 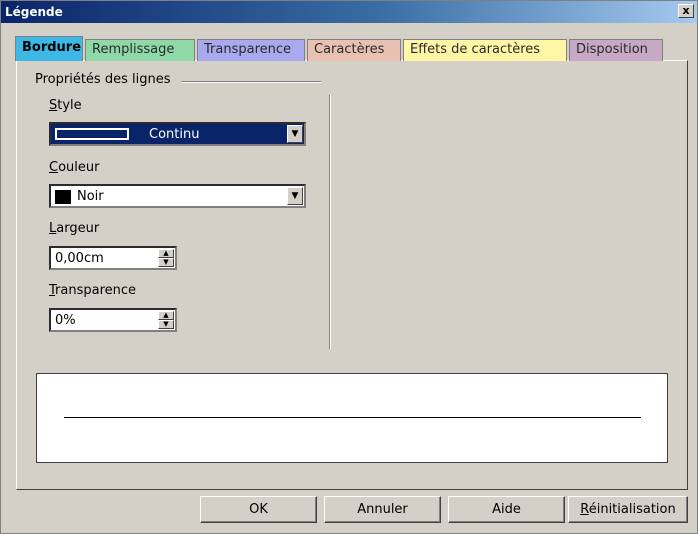 I want to click on tab-remplissage: Remplissage, so click(x=140, y=50).